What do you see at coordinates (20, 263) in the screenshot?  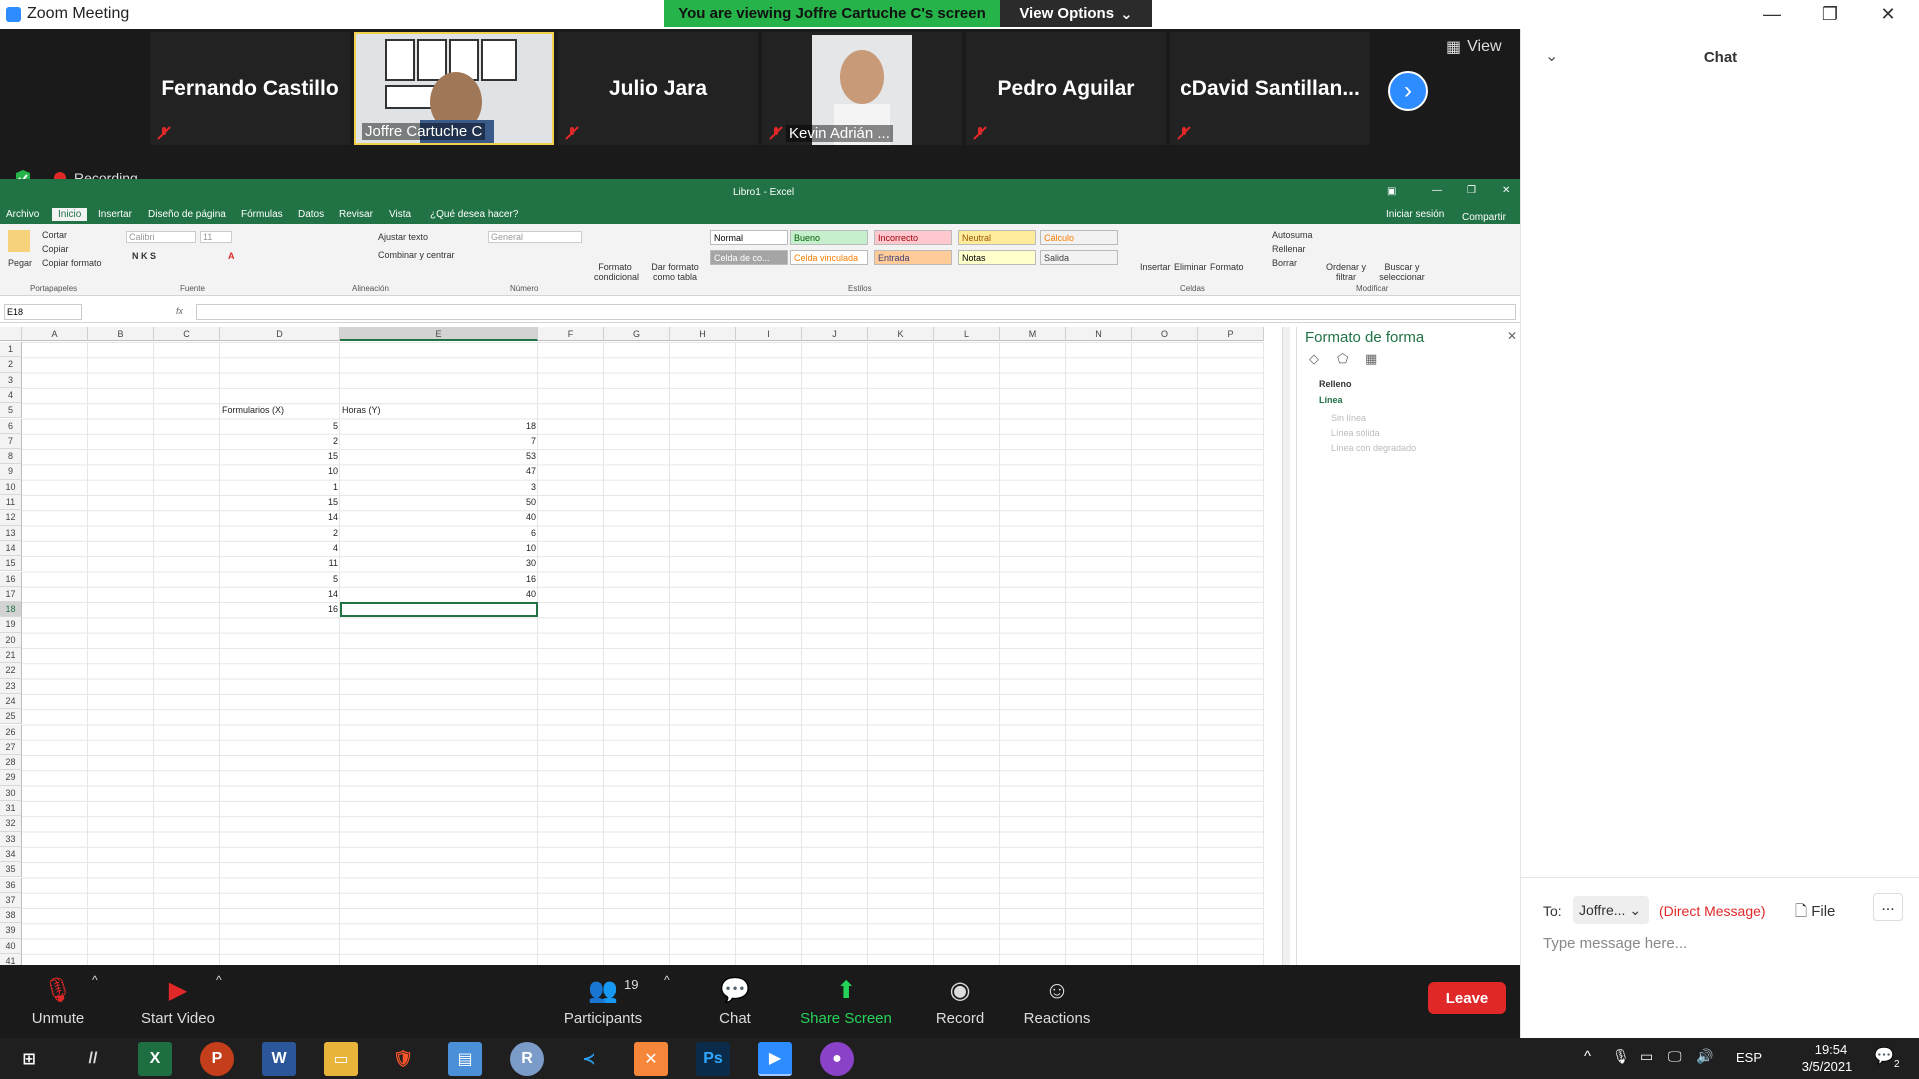 I see `paste-label: Pegar` at bounding box center [20, 263].